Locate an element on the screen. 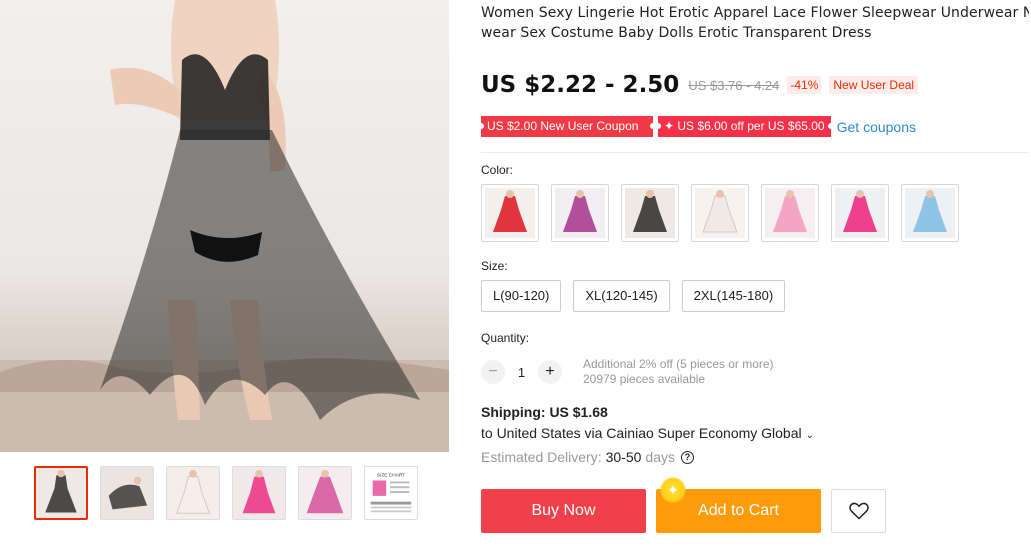 The width and height of the screenshot is (1031, 557). heart-icon is located at coordinates (858, 511).